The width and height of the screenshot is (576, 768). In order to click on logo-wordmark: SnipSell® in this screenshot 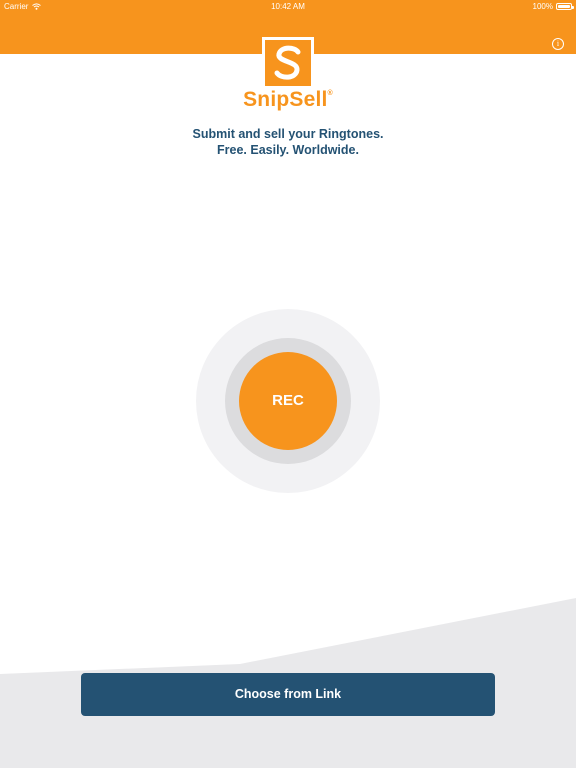, I will do `click(288, 100)`.